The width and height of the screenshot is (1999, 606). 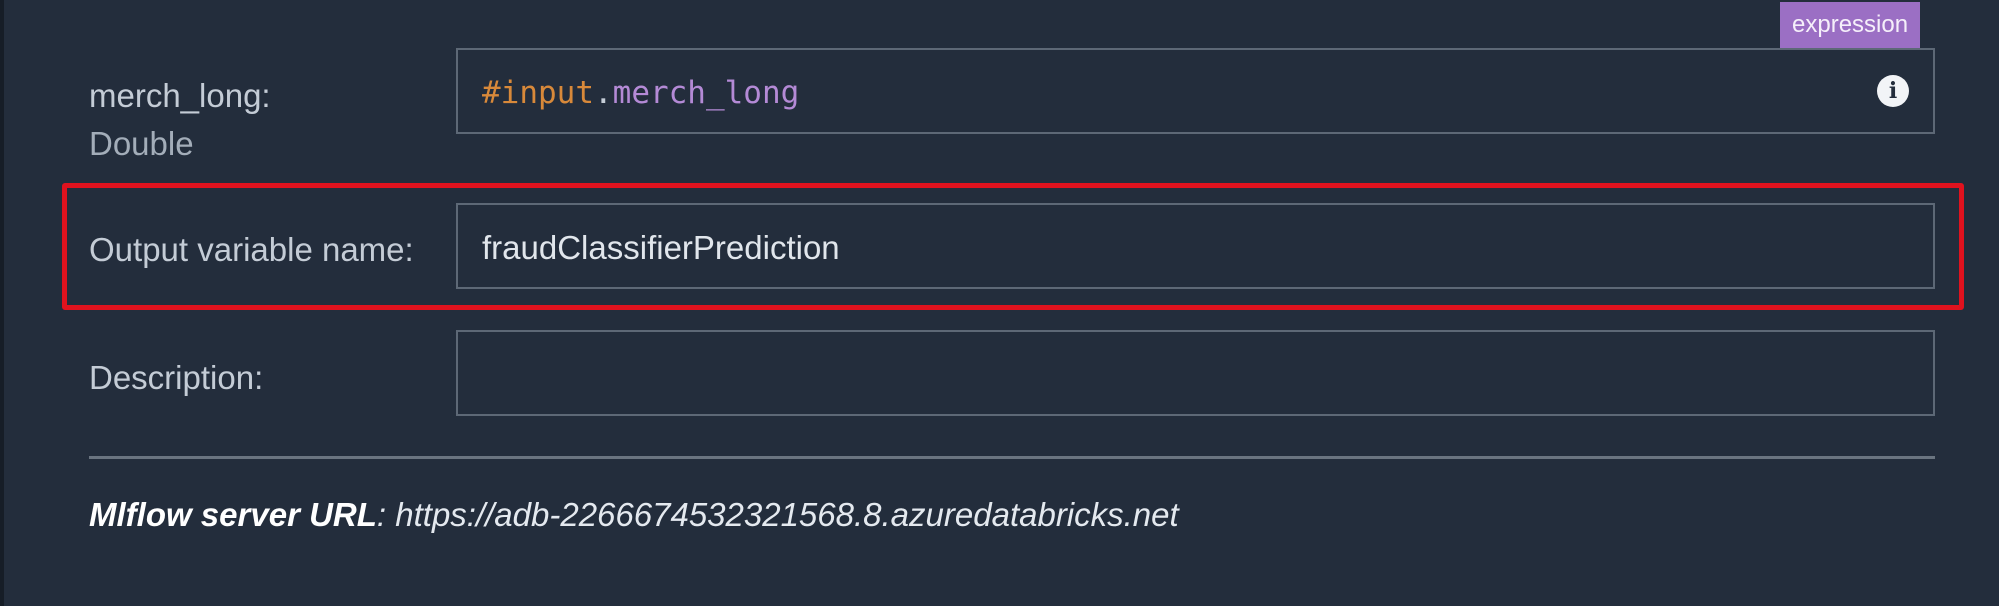 I want to click on expression-badge: expression, so click(x=1850, y=25).